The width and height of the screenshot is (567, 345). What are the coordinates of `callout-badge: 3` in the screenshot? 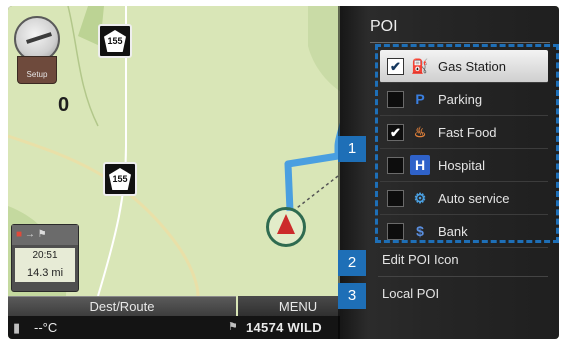 It's located at (352, 296).